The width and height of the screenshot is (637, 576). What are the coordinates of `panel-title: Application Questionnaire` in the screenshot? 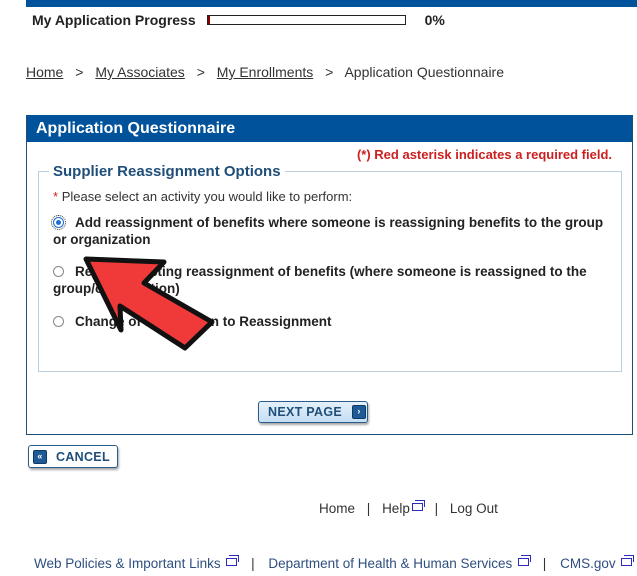 It's located at (329, 128).